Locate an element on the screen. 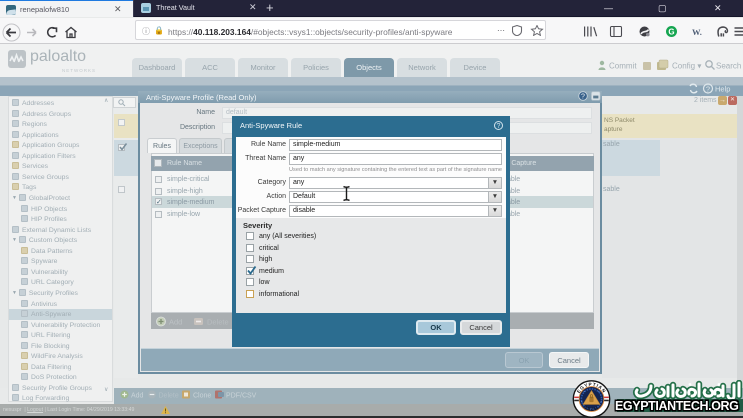 The height and width of the screenshot is (418, 743). svg-text: Help is located at coordinates (722, 89).